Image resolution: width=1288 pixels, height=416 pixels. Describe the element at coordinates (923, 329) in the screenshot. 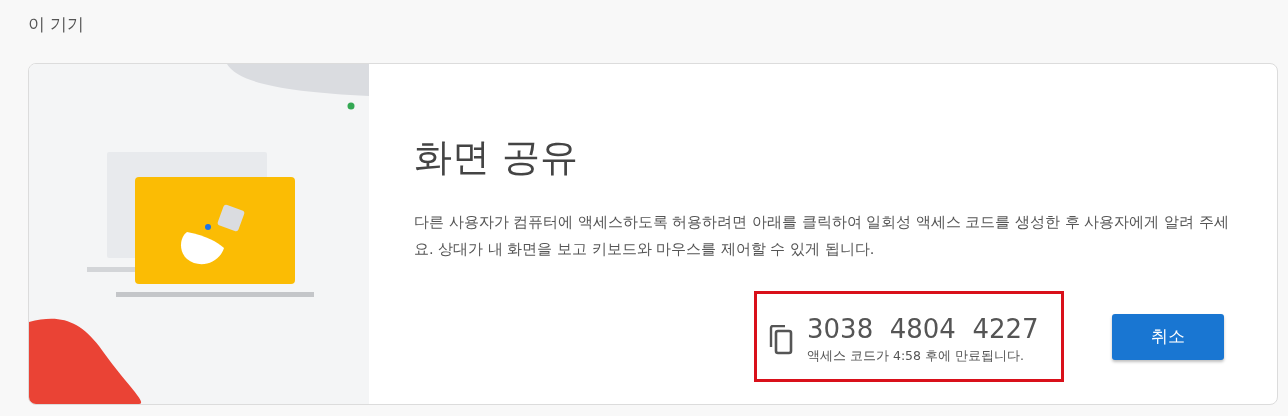

I see `access-code: 3038 4804 4227` at that location.